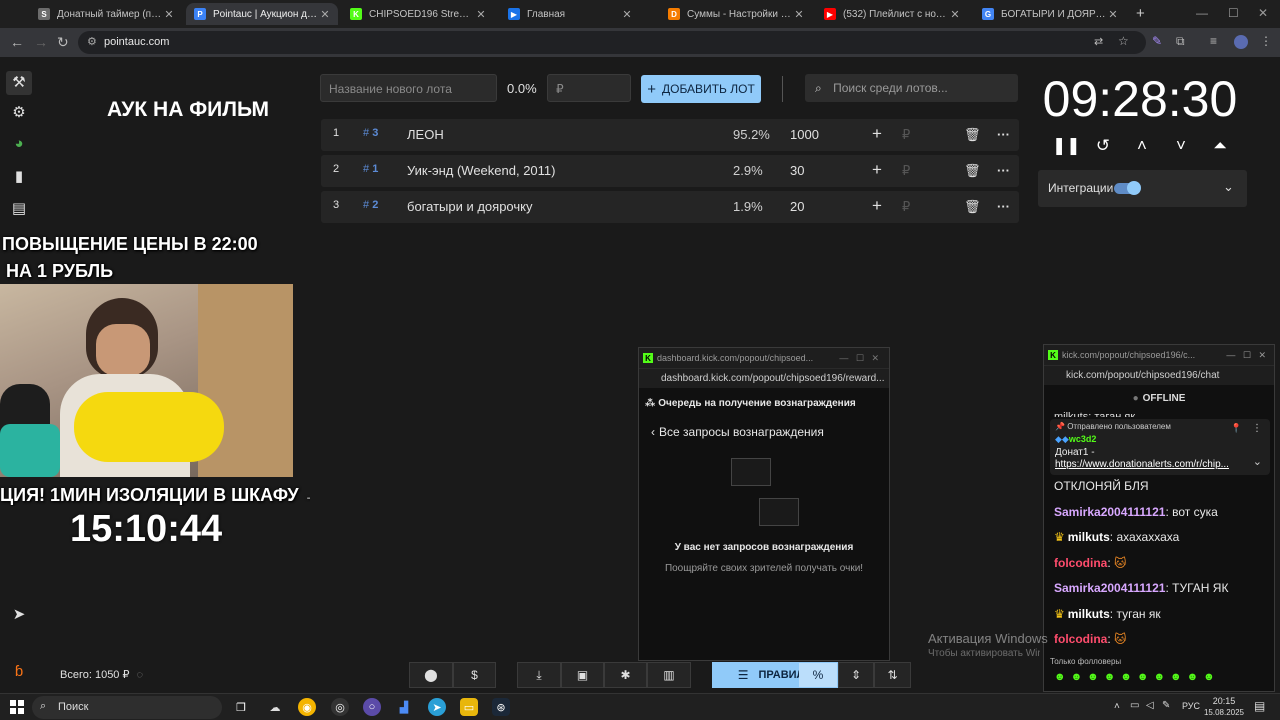 The height and width of the screenshot is (720, 1280). I want to click on add-time-icon: ˄, so click(1142, 146).